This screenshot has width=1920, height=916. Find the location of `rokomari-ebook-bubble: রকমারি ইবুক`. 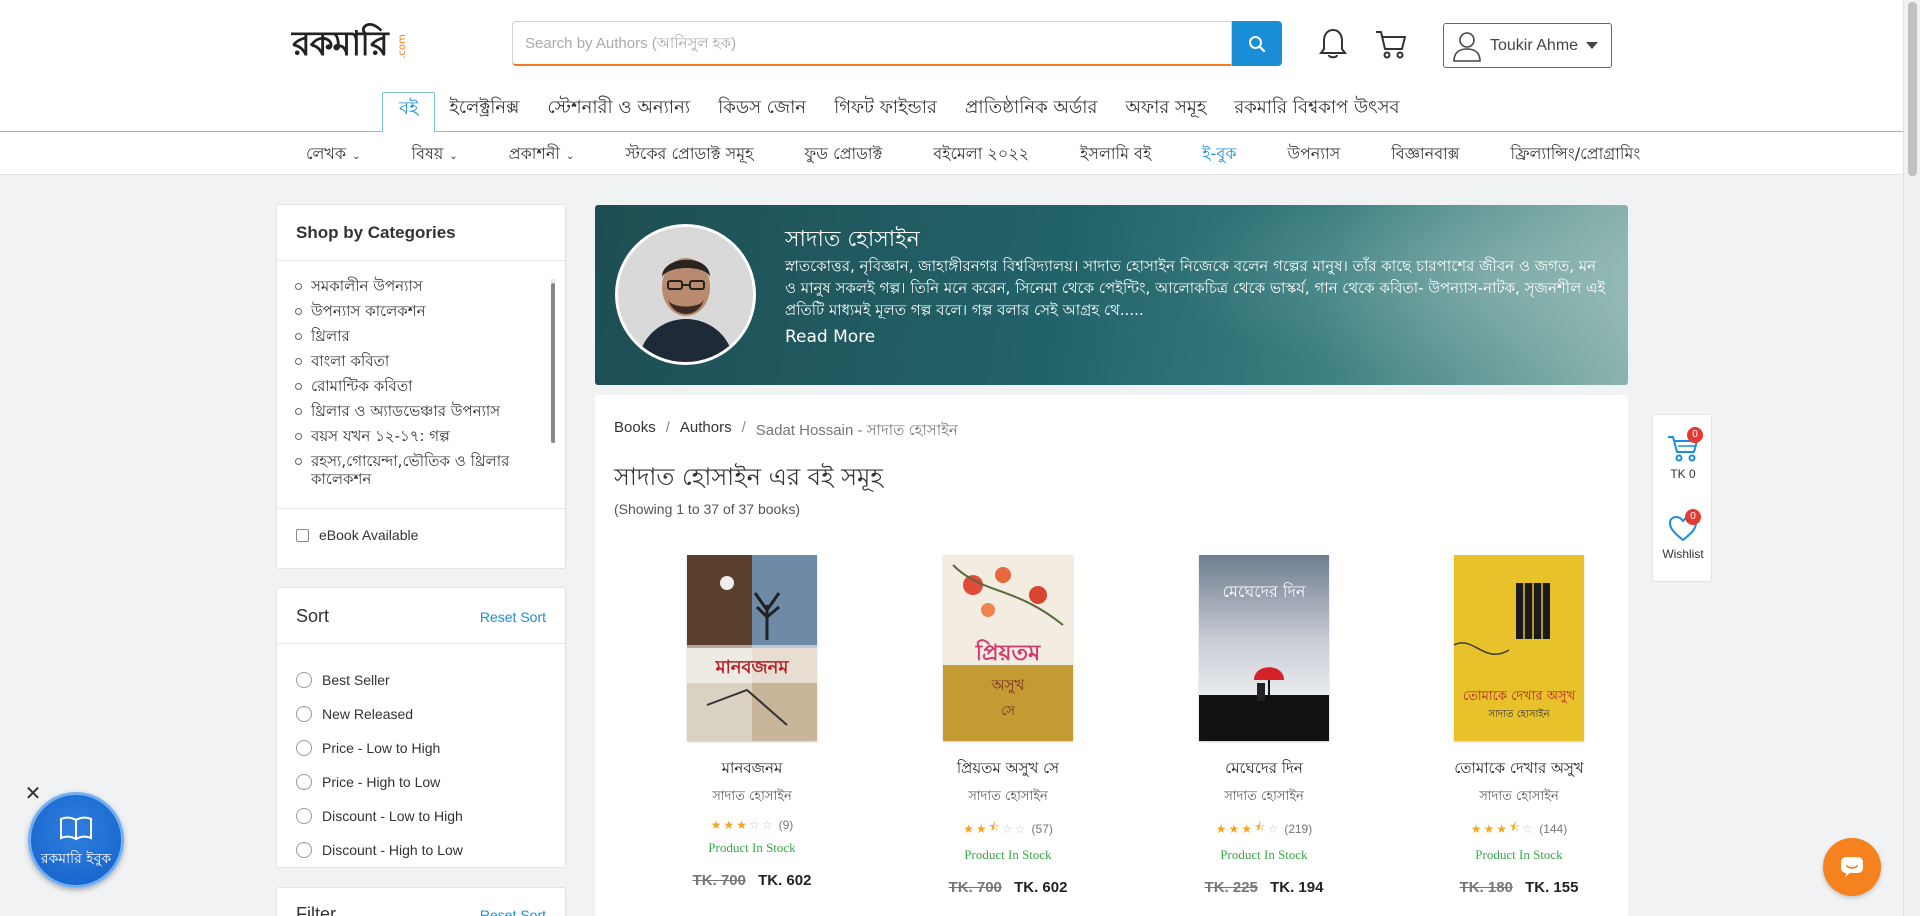

rokomari-ebook-bubble: রকমারি ইবুক is located at coordinates (76, 840).